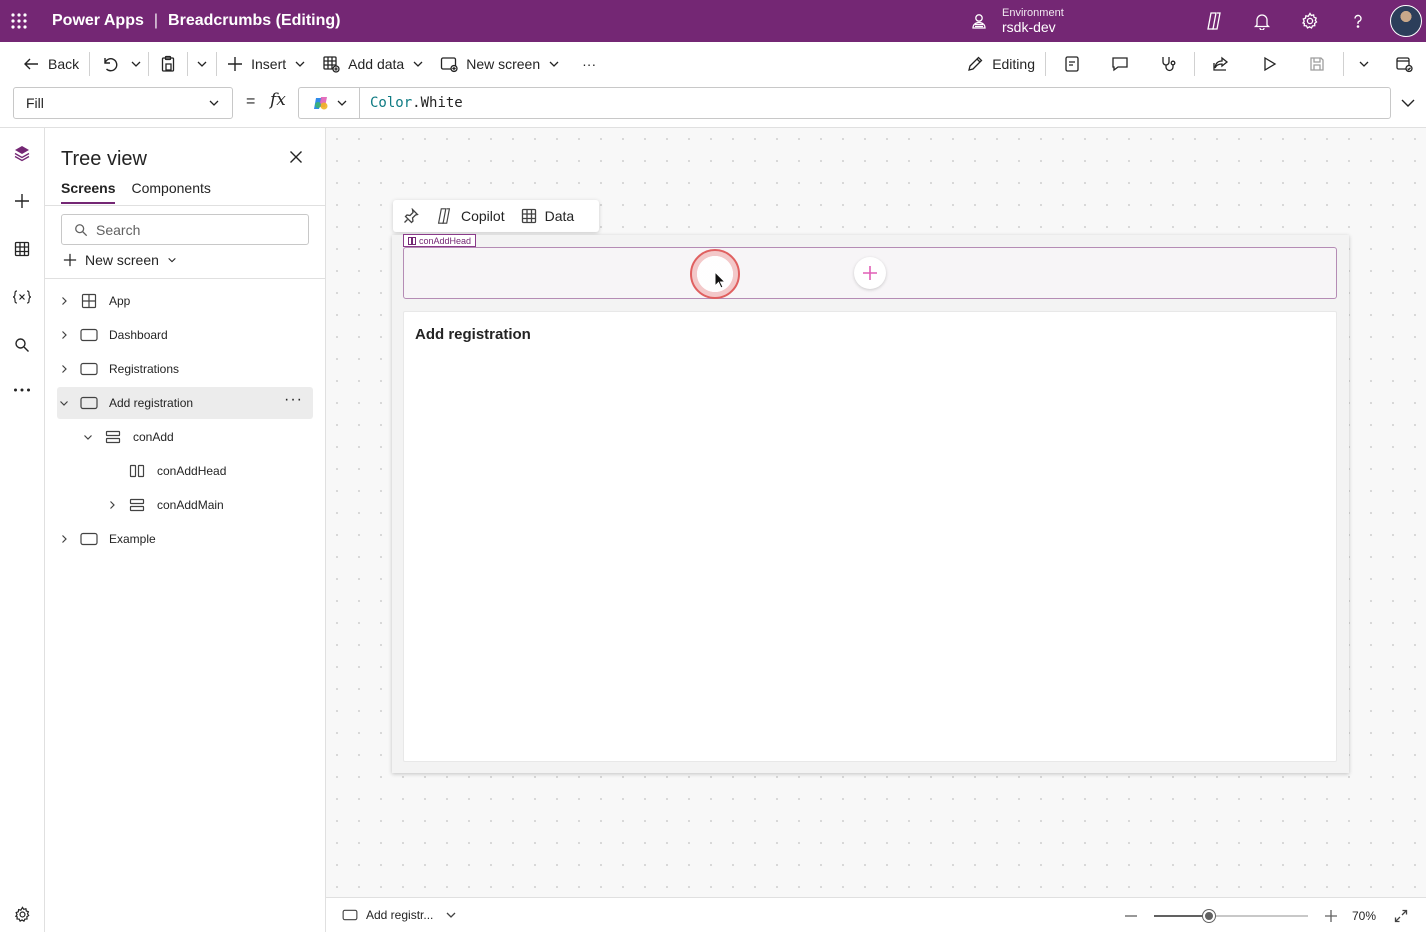 This screenshot has width=1426, height=932. What do you see at coordinates (185, 301) in the screenshot?
I see `tree-node-app: App` at bounding box center [185, 301].